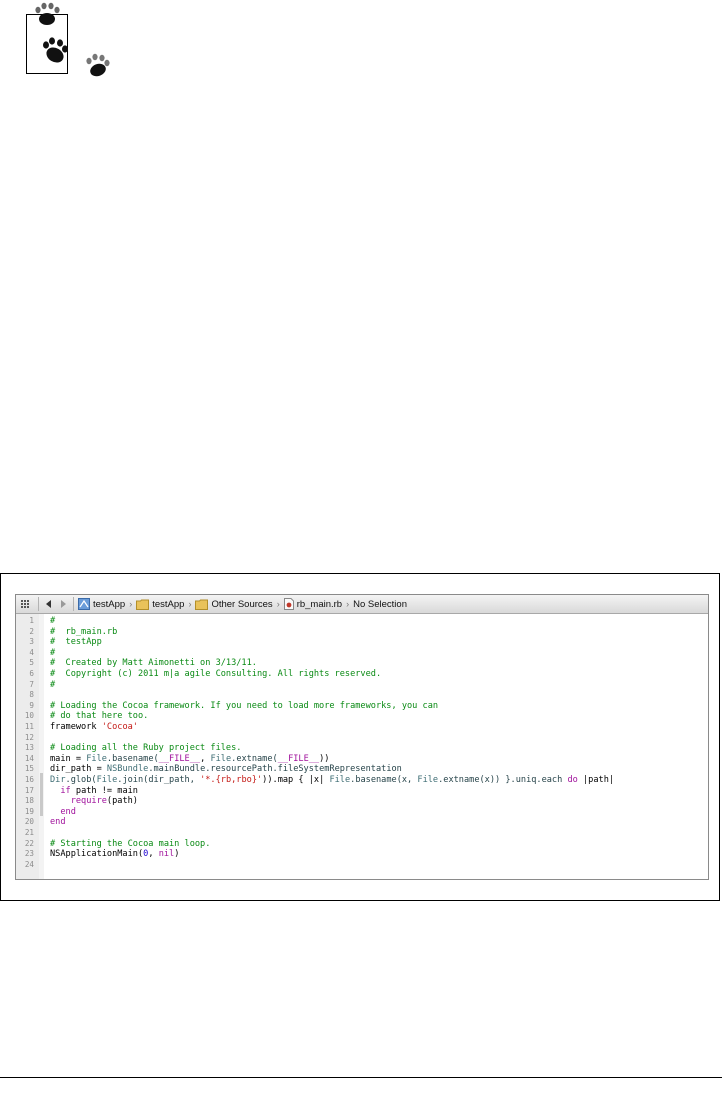 This screenshot has width=722, height=1103. I want to click on raccoon-paw-icon, so click(72, 39).